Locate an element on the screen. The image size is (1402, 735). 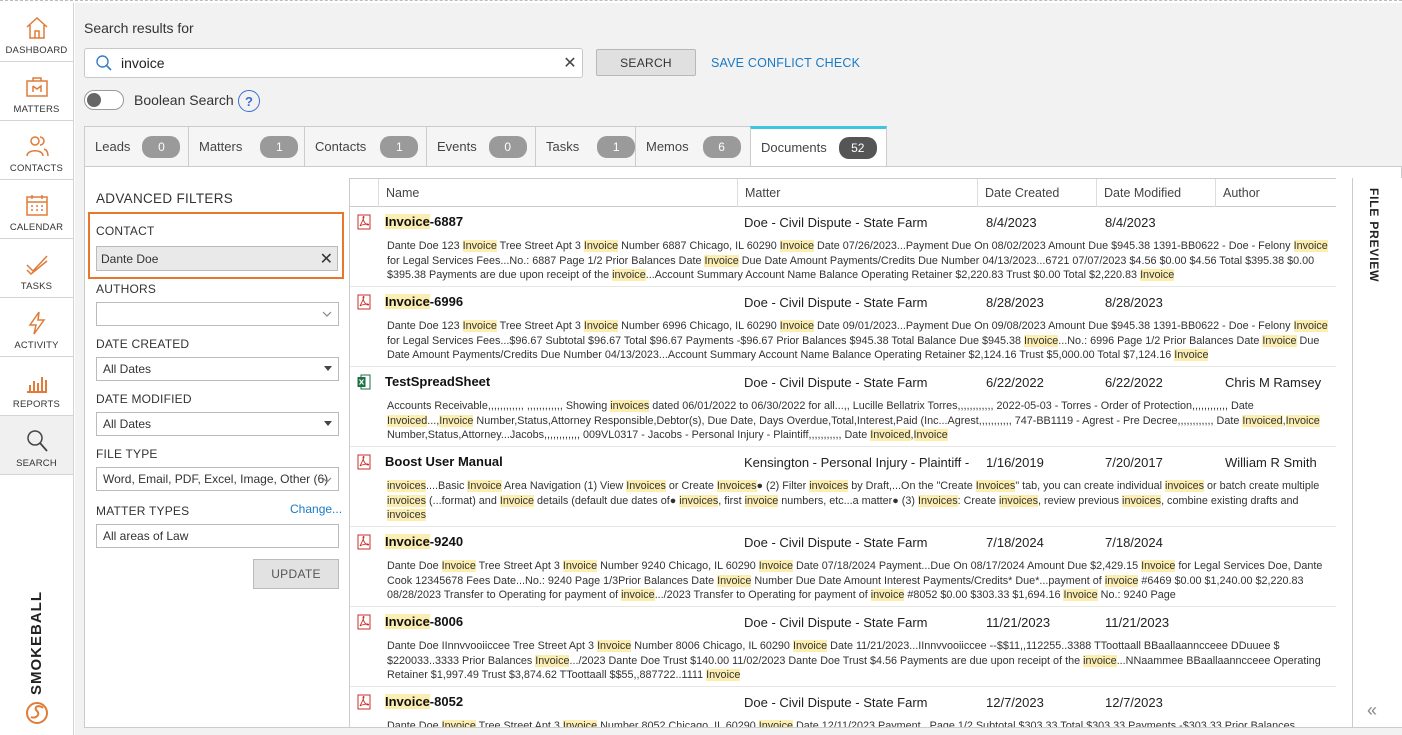
chevron-down-icon is located at coordinates (327, 314).